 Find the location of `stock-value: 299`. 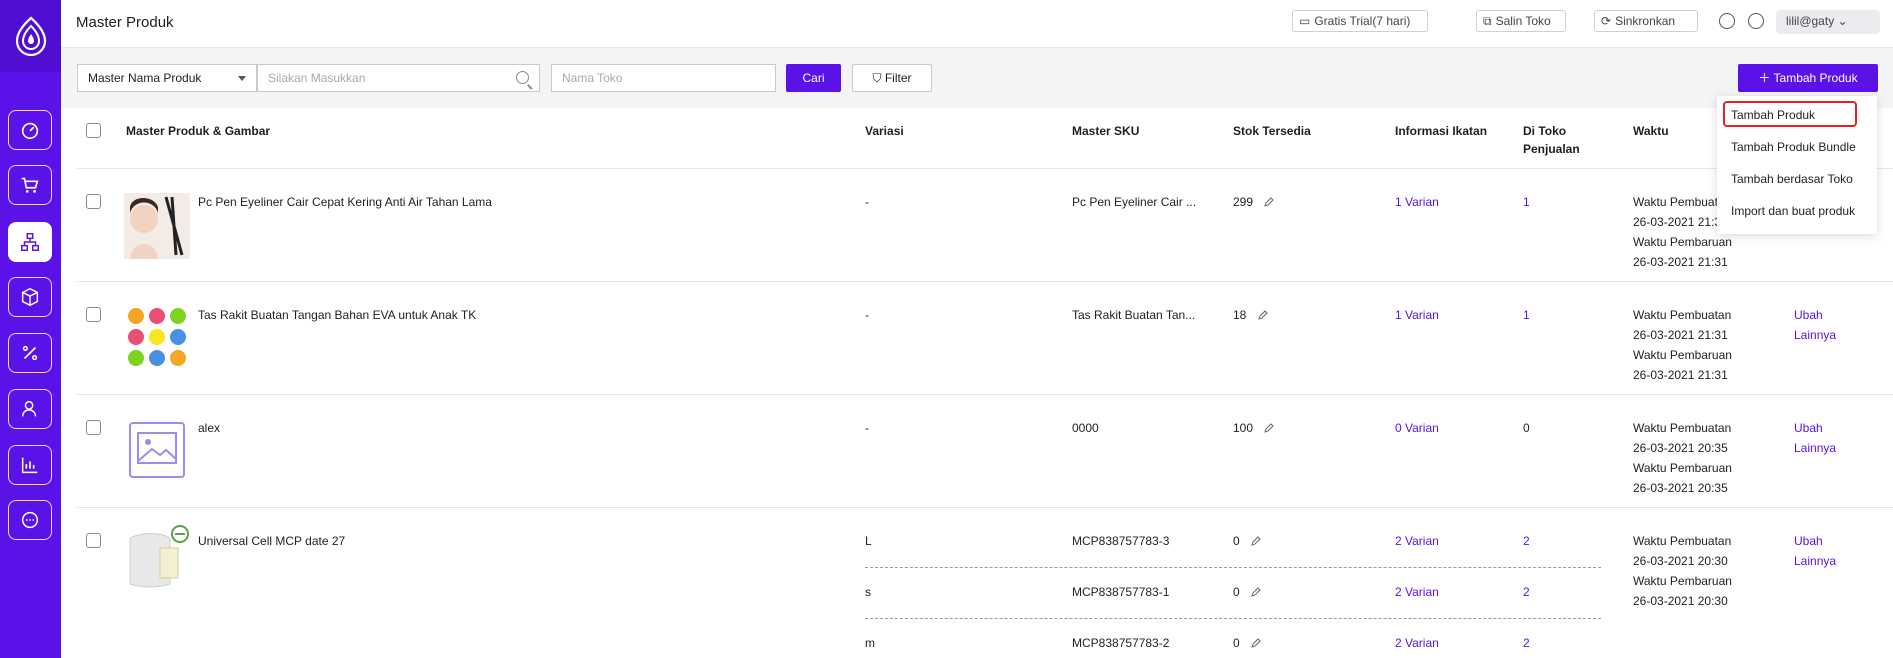

stock-value: 299 is located at coordinates (1254, 202).